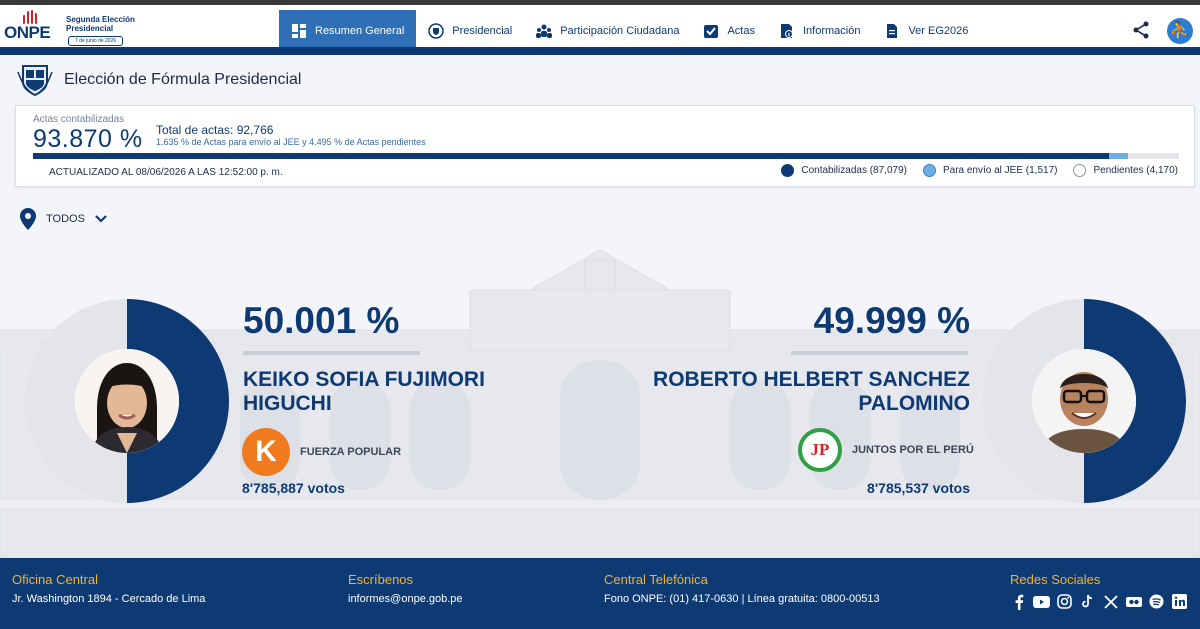  I want to click on counted-label: Actas contabilizadas, so click(79, 119).